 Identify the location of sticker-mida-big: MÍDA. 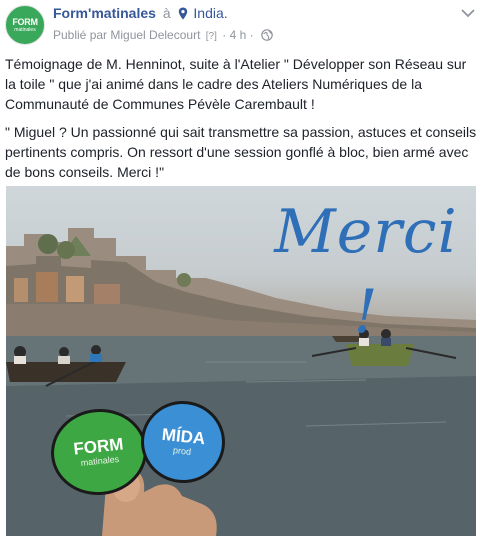
(183, 436).